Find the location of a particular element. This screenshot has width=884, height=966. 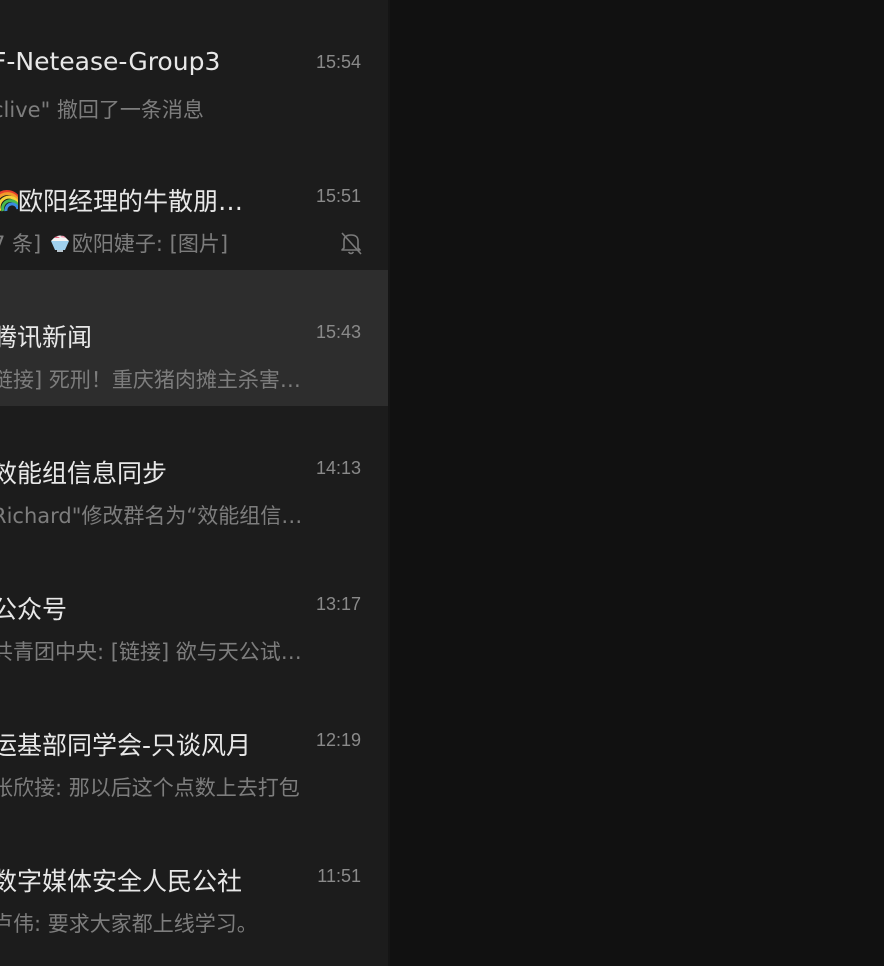

chat-time: 12:19 is located at coordinates (338, 740).